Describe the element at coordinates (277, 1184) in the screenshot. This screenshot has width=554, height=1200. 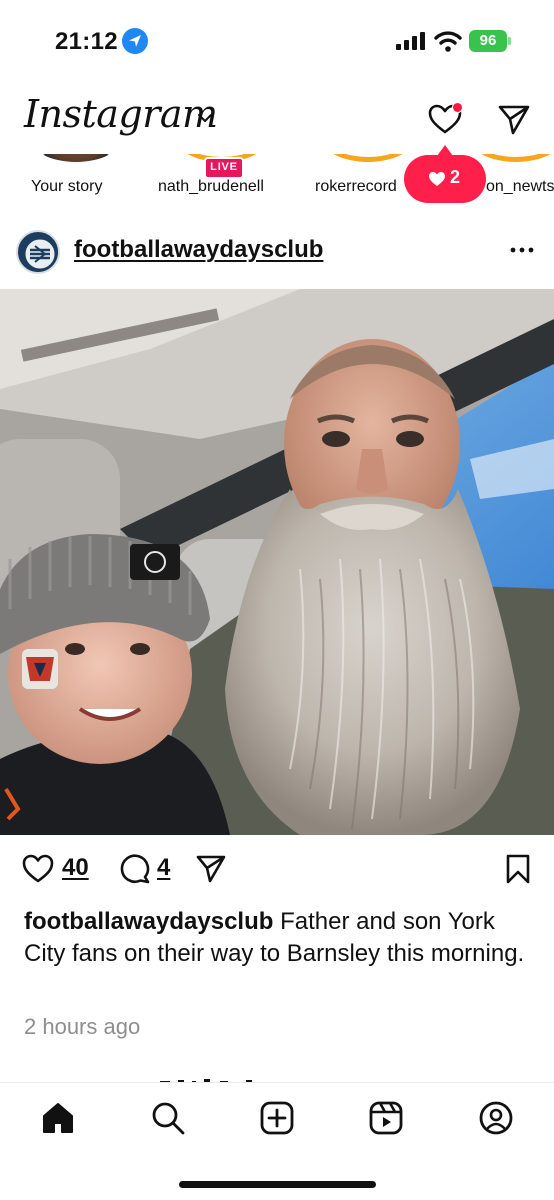
I see `home-indicator` at that location.